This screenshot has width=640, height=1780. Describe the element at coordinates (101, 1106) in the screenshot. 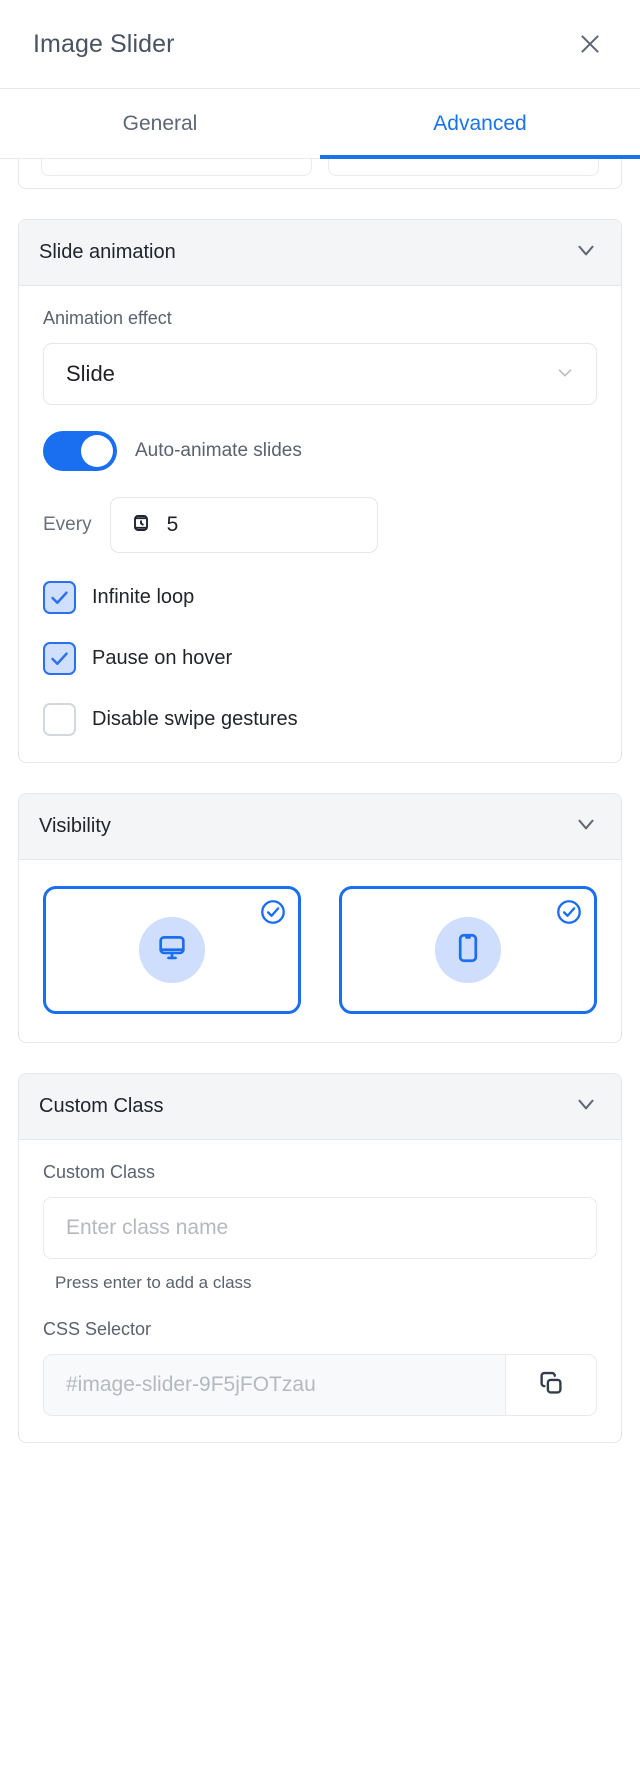

I see `section-custom-class-title: Custom Class` at that location.